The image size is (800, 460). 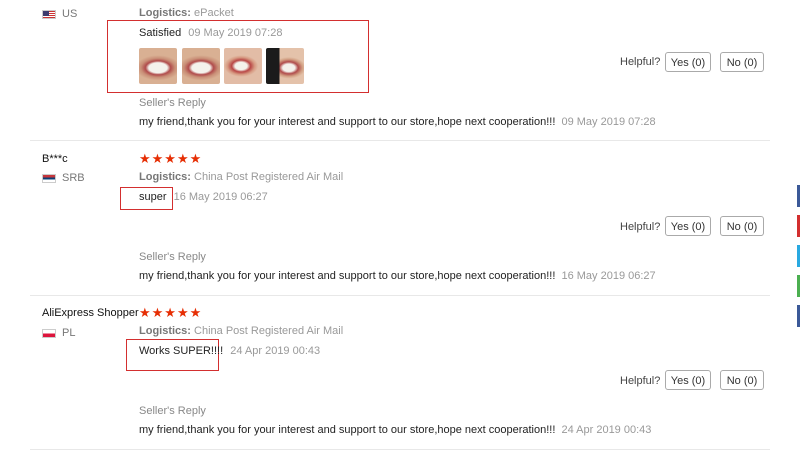 What do you see at coordinates (275, 351) in the screenshot?
I see `review-date: 24 Apr 2019 00:43` at bounding box center [275, 351].